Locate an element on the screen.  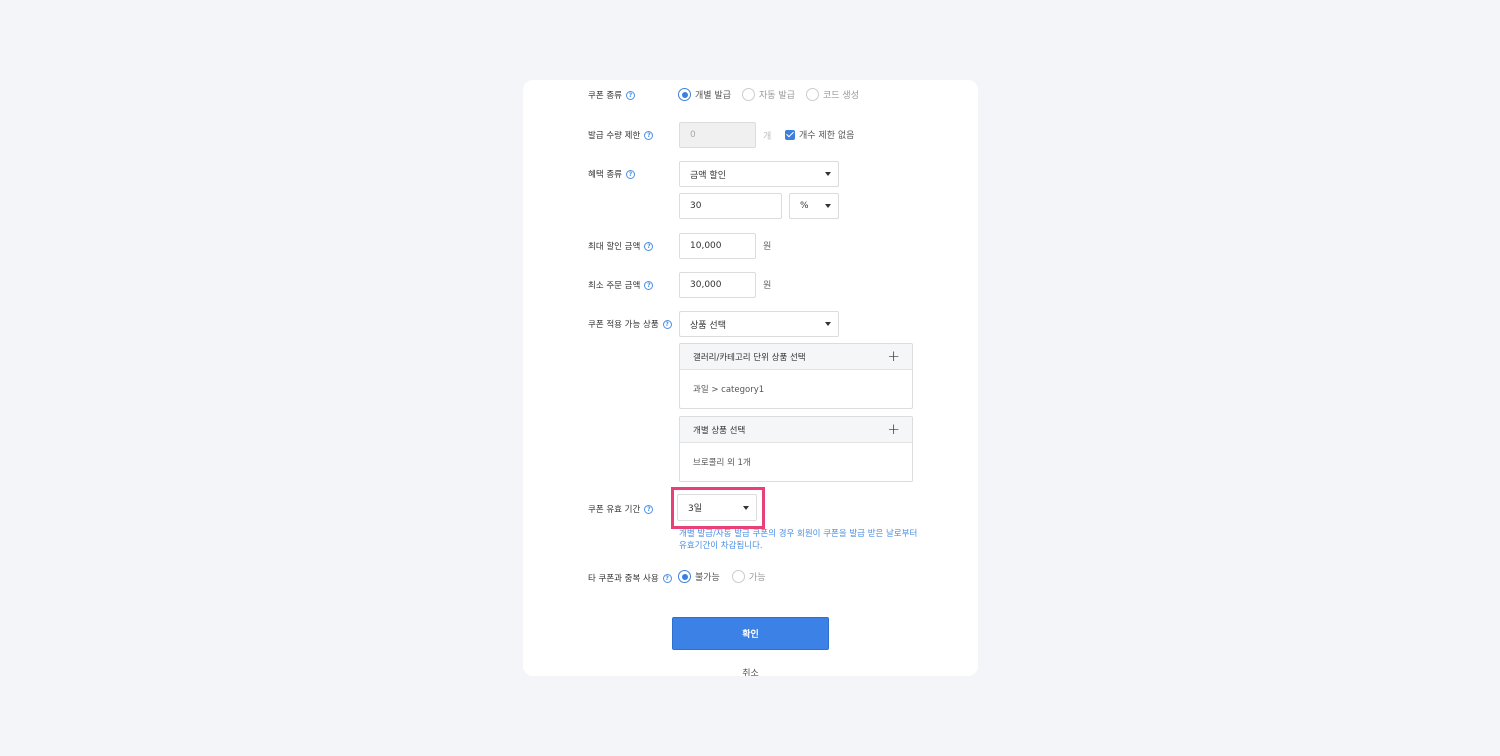
min-order-label-text: 최소 주문 금액 is located at coordinates (614, 286).